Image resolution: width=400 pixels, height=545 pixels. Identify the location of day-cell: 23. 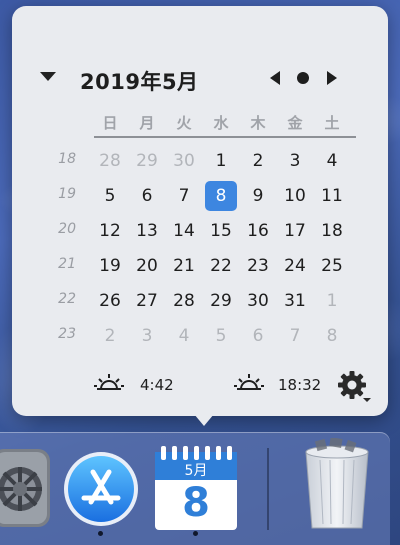
(258, 266).